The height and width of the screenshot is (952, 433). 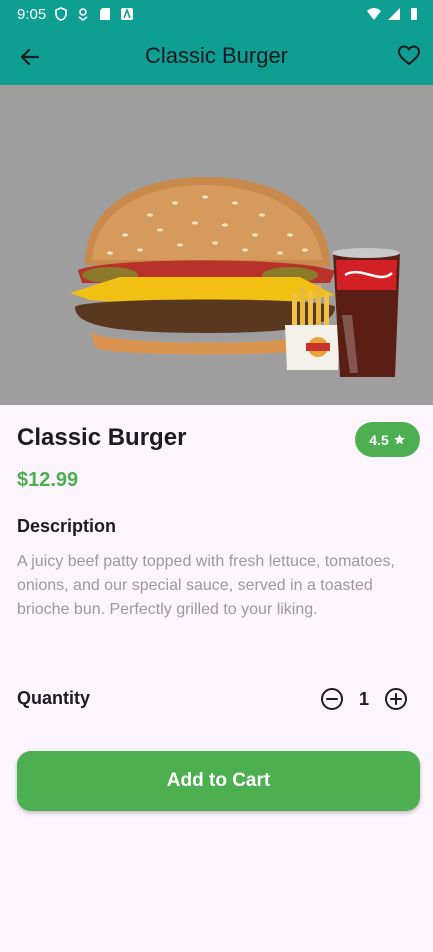 I want to click on product-price: $12.99, so click(x=48, y=480).